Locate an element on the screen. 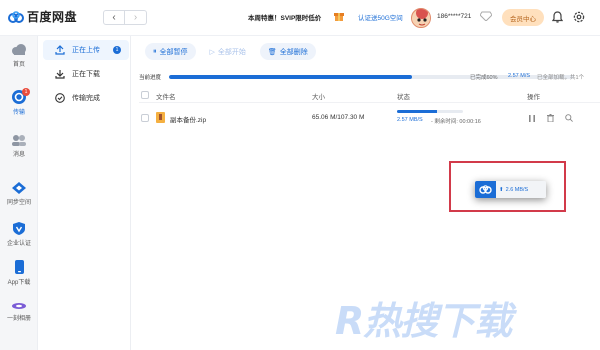 The width and height of the screenshot is (600, 350). select-all-checkbox is located at coordinates (145, 95).